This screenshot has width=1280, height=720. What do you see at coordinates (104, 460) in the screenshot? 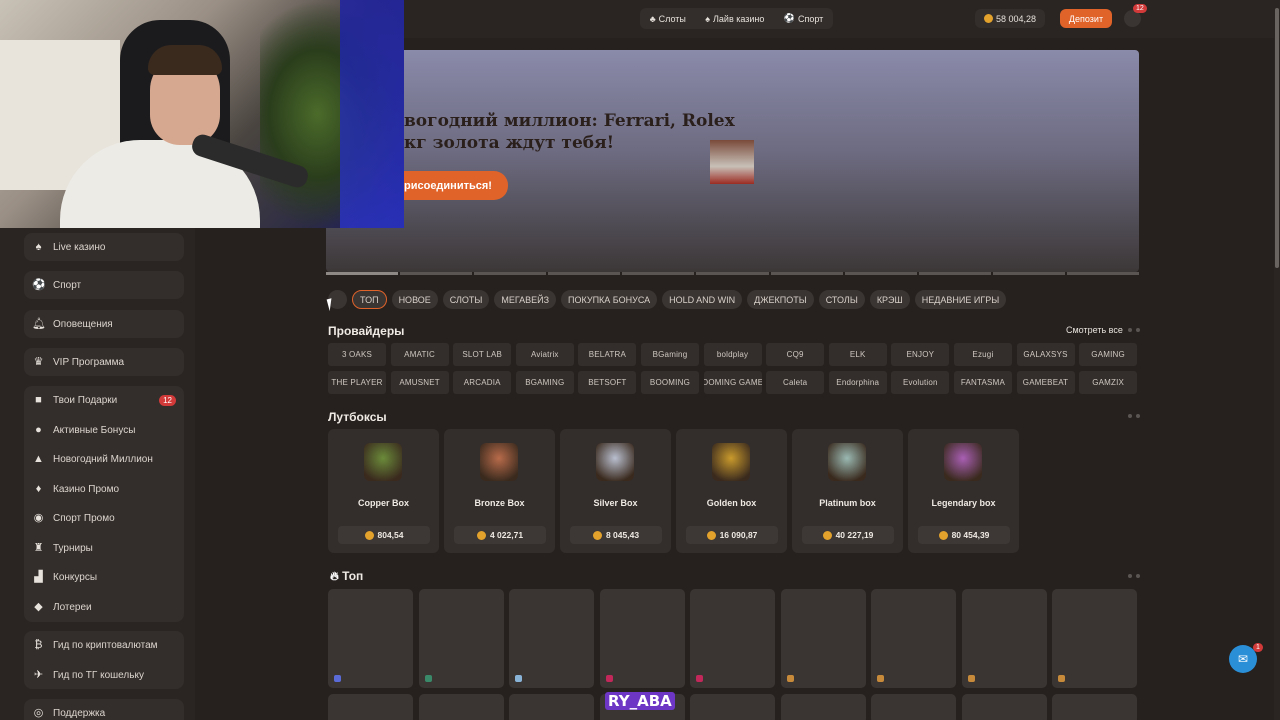
I see `sidebar-item-new-year-million: ▲ Новогодний Миллион` at bounding box center [104, 460].